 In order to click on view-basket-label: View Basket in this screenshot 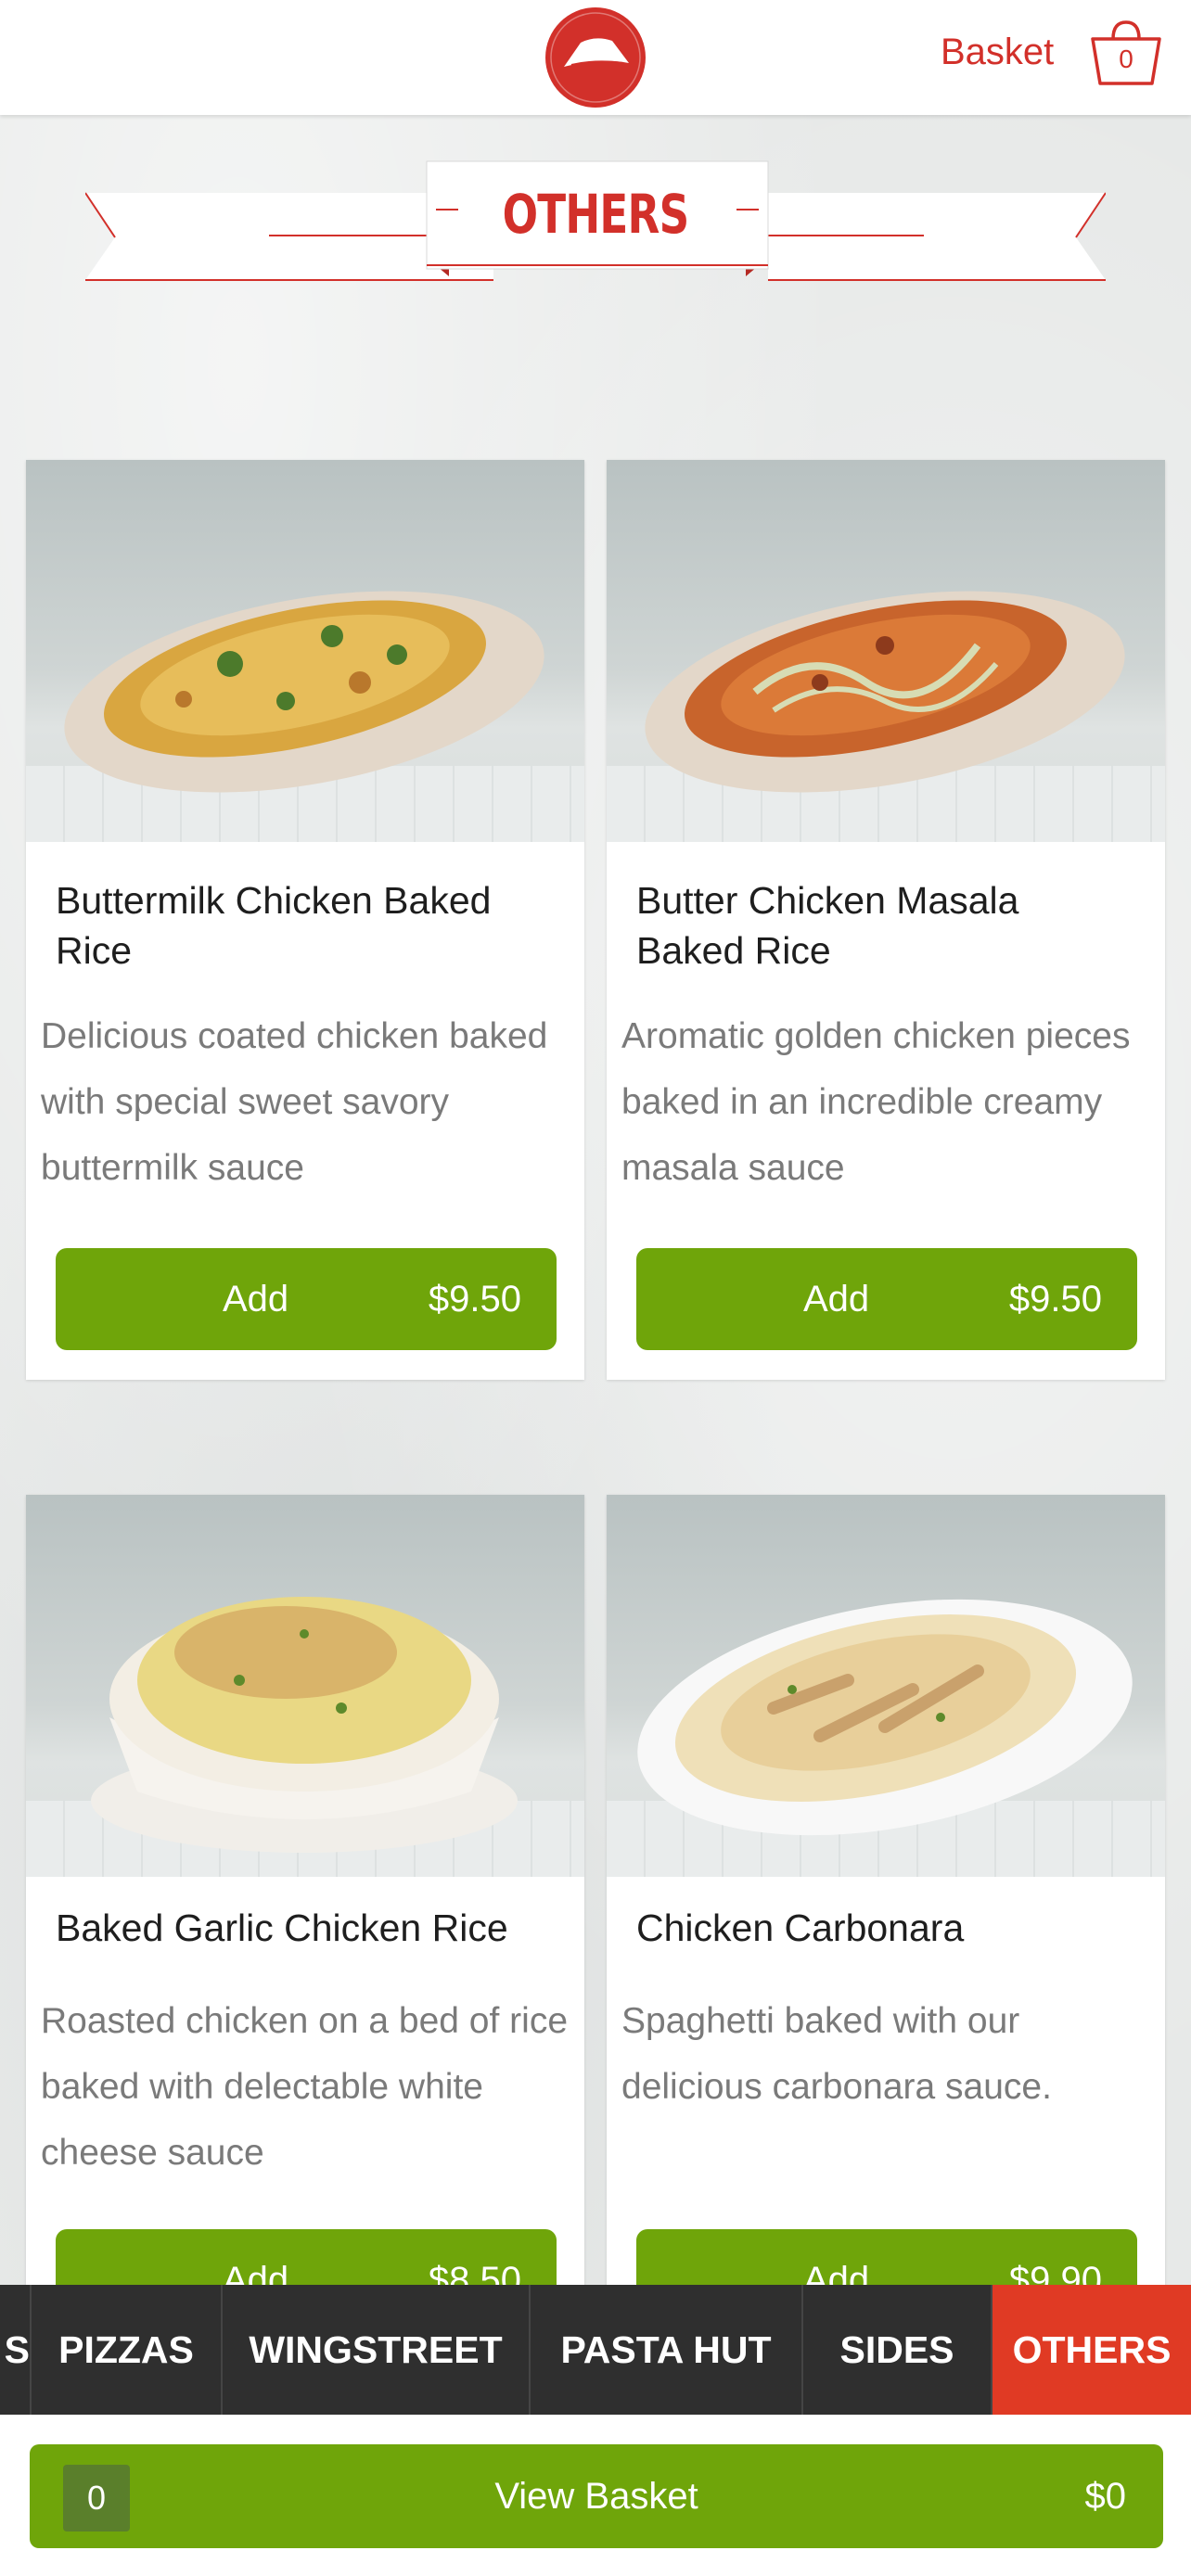, I will do `click(596, 2497)`.